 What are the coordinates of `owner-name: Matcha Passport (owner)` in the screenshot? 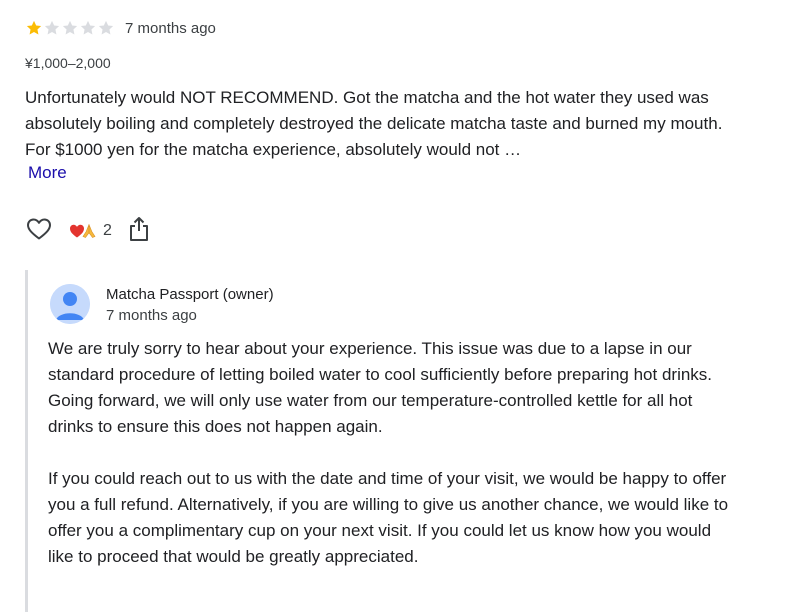 It's located at (190, 294).